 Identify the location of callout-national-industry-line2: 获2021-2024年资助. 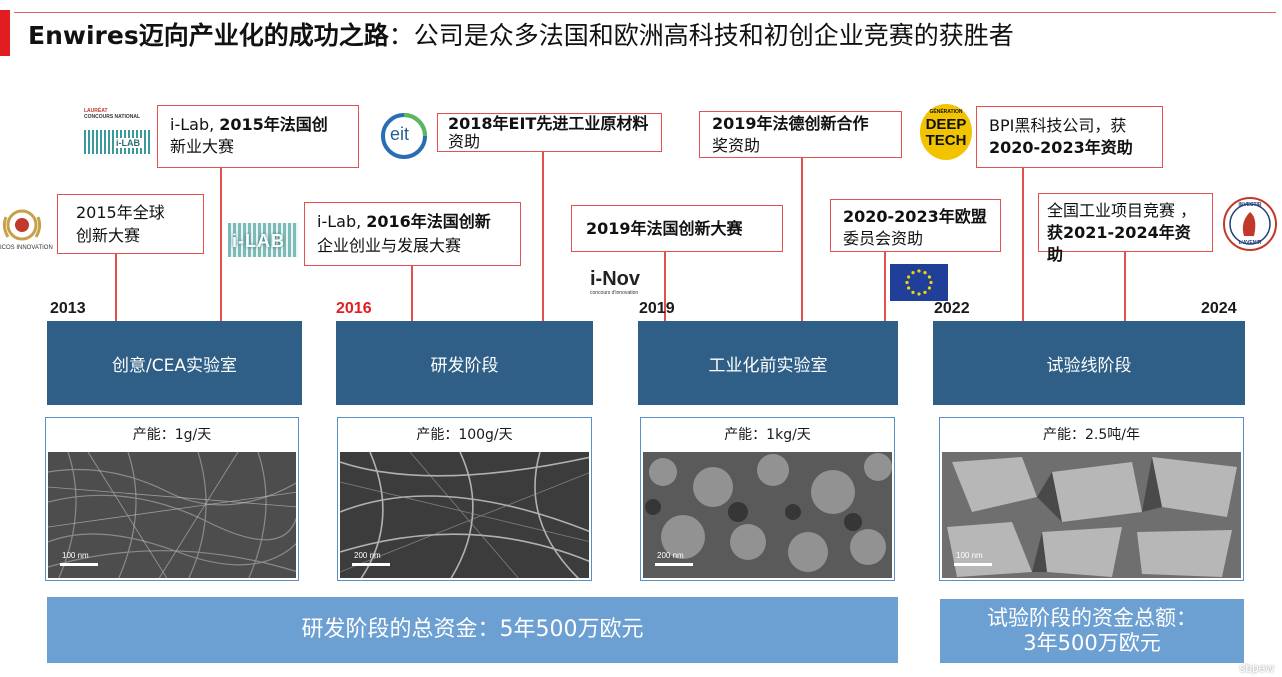
(1119, 243).